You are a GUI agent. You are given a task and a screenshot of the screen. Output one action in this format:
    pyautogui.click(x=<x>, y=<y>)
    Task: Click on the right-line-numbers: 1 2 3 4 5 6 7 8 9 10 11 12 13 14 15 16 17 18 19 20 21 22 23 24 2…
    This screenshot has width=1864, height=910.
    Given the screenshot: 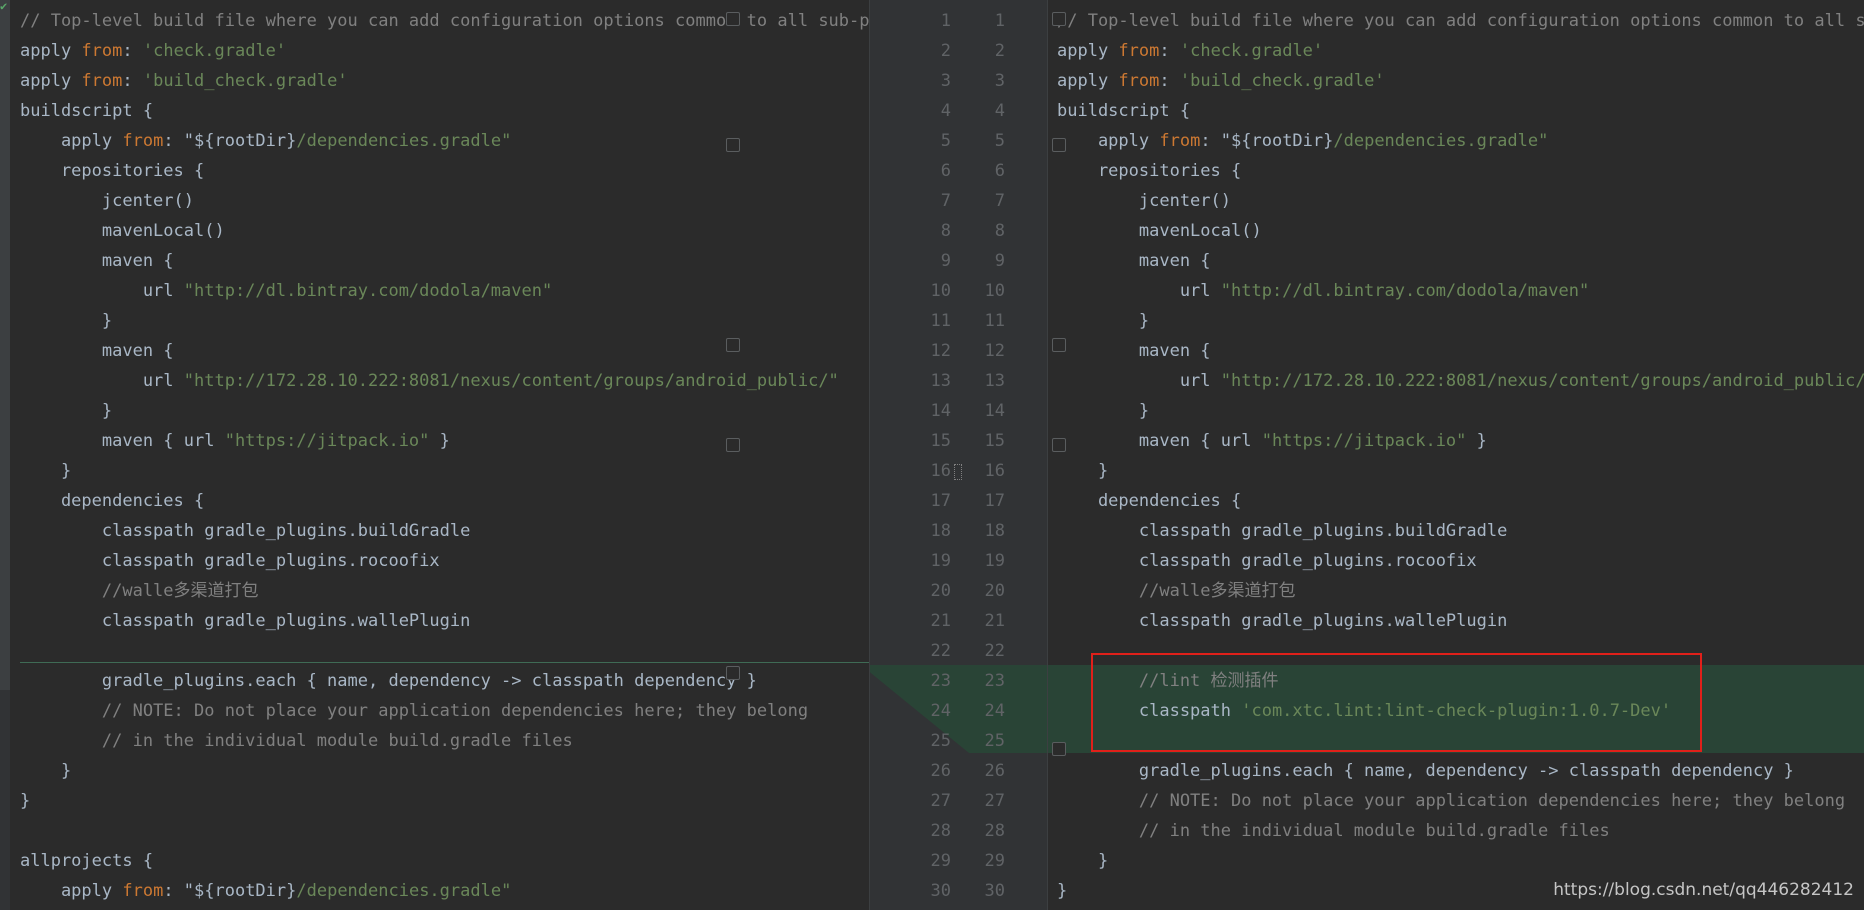 What is the action you would take?
    pyautogui.click(x=987, y=456)
    